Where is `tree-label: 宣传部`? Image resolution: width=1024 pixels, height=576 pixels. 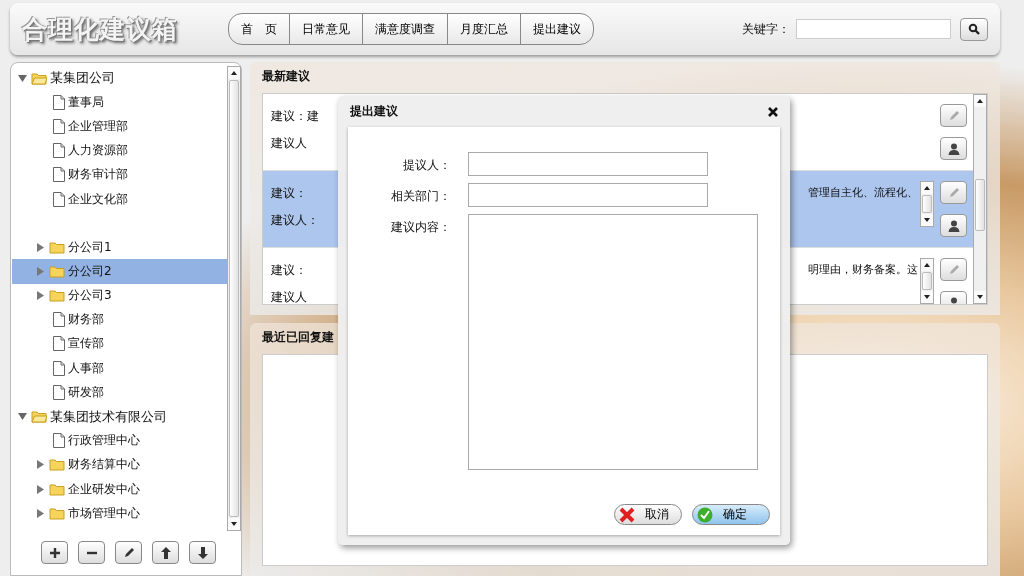 tree-label: 宣传部 is located at coordinates (86, 344).